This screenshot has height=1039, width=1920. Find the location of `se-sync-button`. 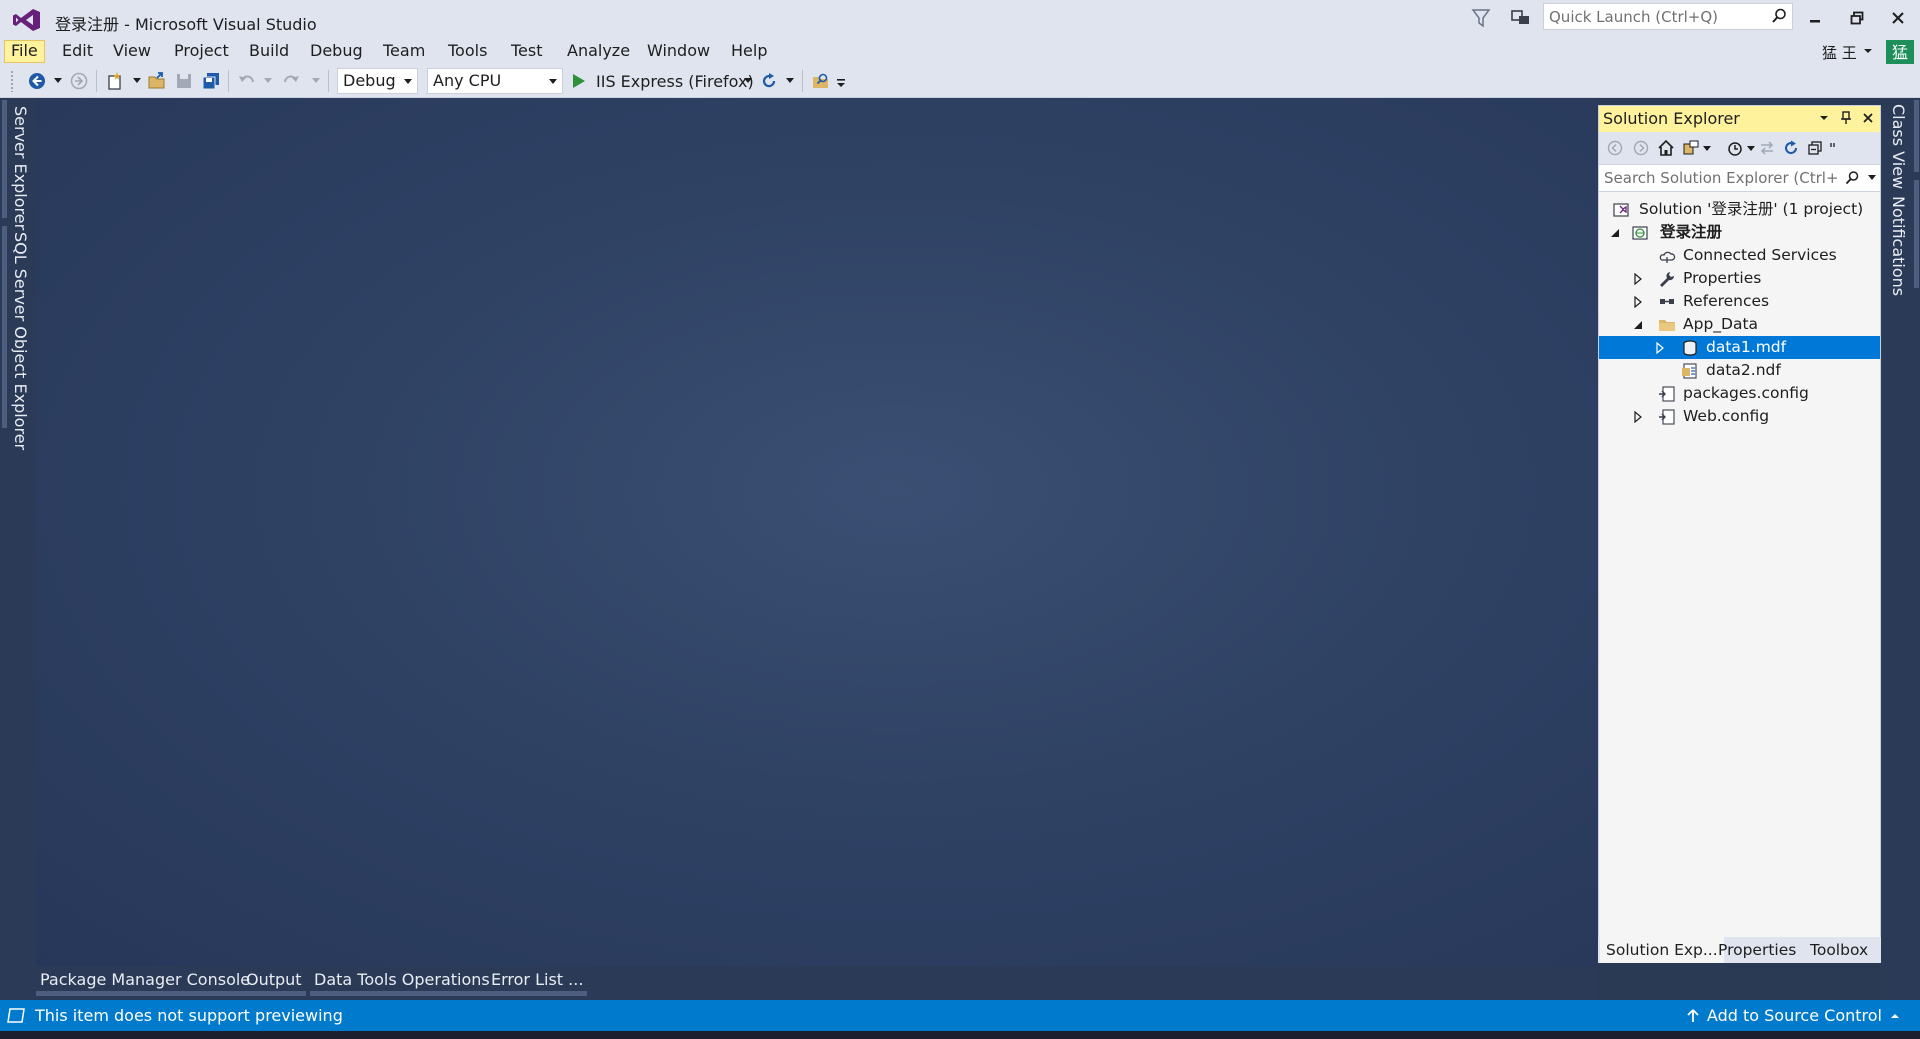

se-sync-button is located at coordinates (1767, 148).